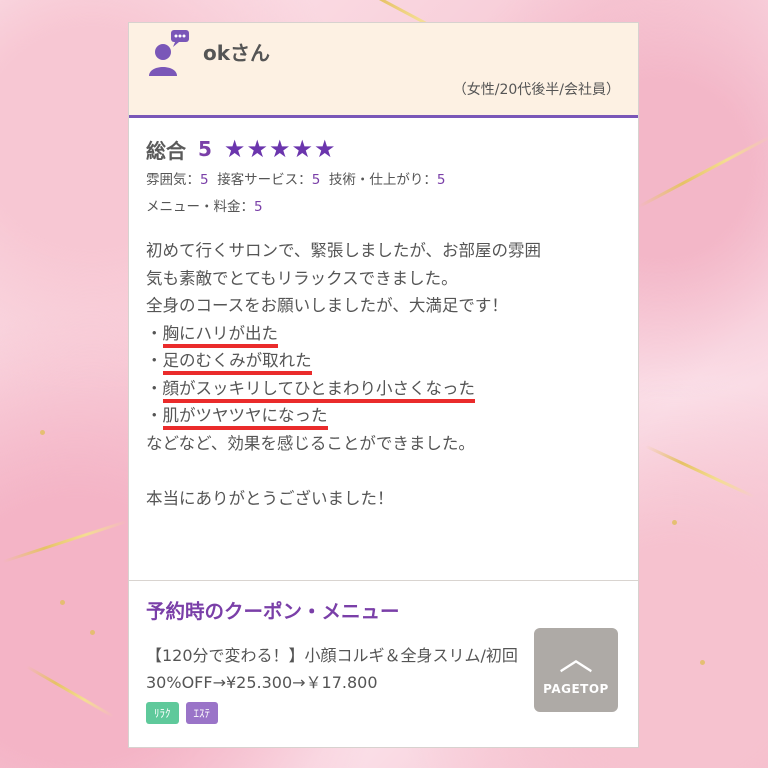  Describe the element at coordinates (384, 194) in the screenshot. I see `category-ratings: 雰囲気：5 接客サービス：5 技術・仕上がり：5 メニュー・料金：5` at that location.